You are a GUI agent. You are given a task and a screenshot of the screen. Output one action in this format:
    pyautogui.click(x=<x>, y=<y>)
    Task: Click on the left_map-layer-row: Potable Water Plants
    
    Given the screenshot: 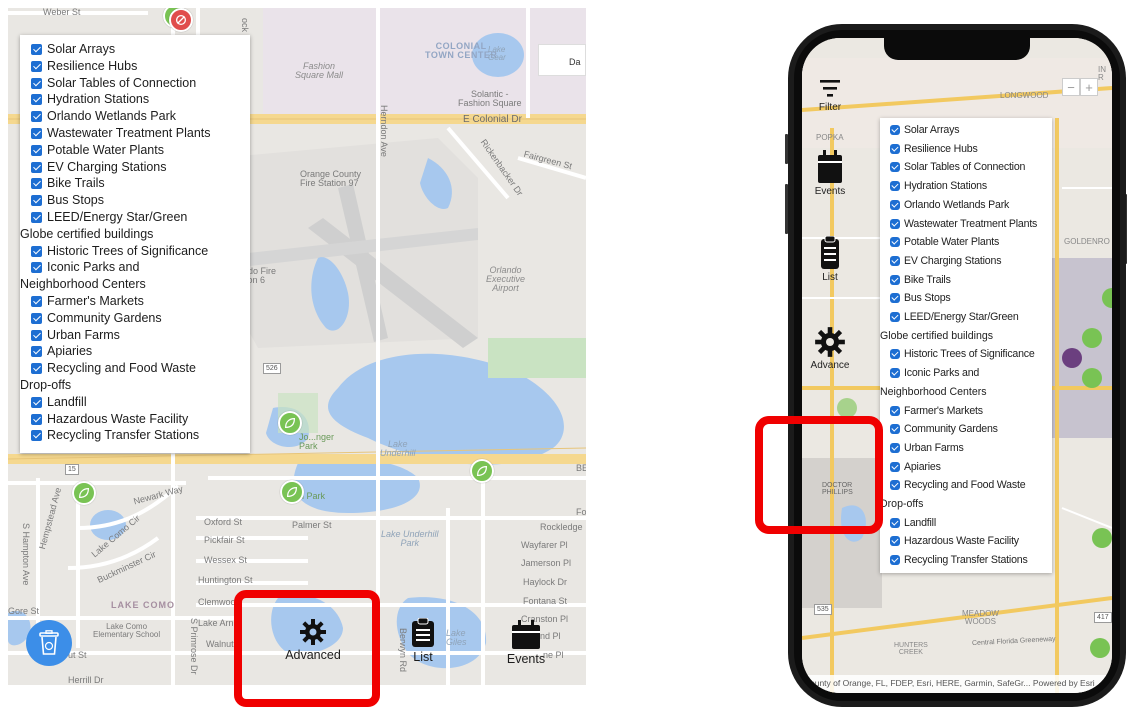 What is the action you would take?
    pyautogui.click(x=137, y=150)
    